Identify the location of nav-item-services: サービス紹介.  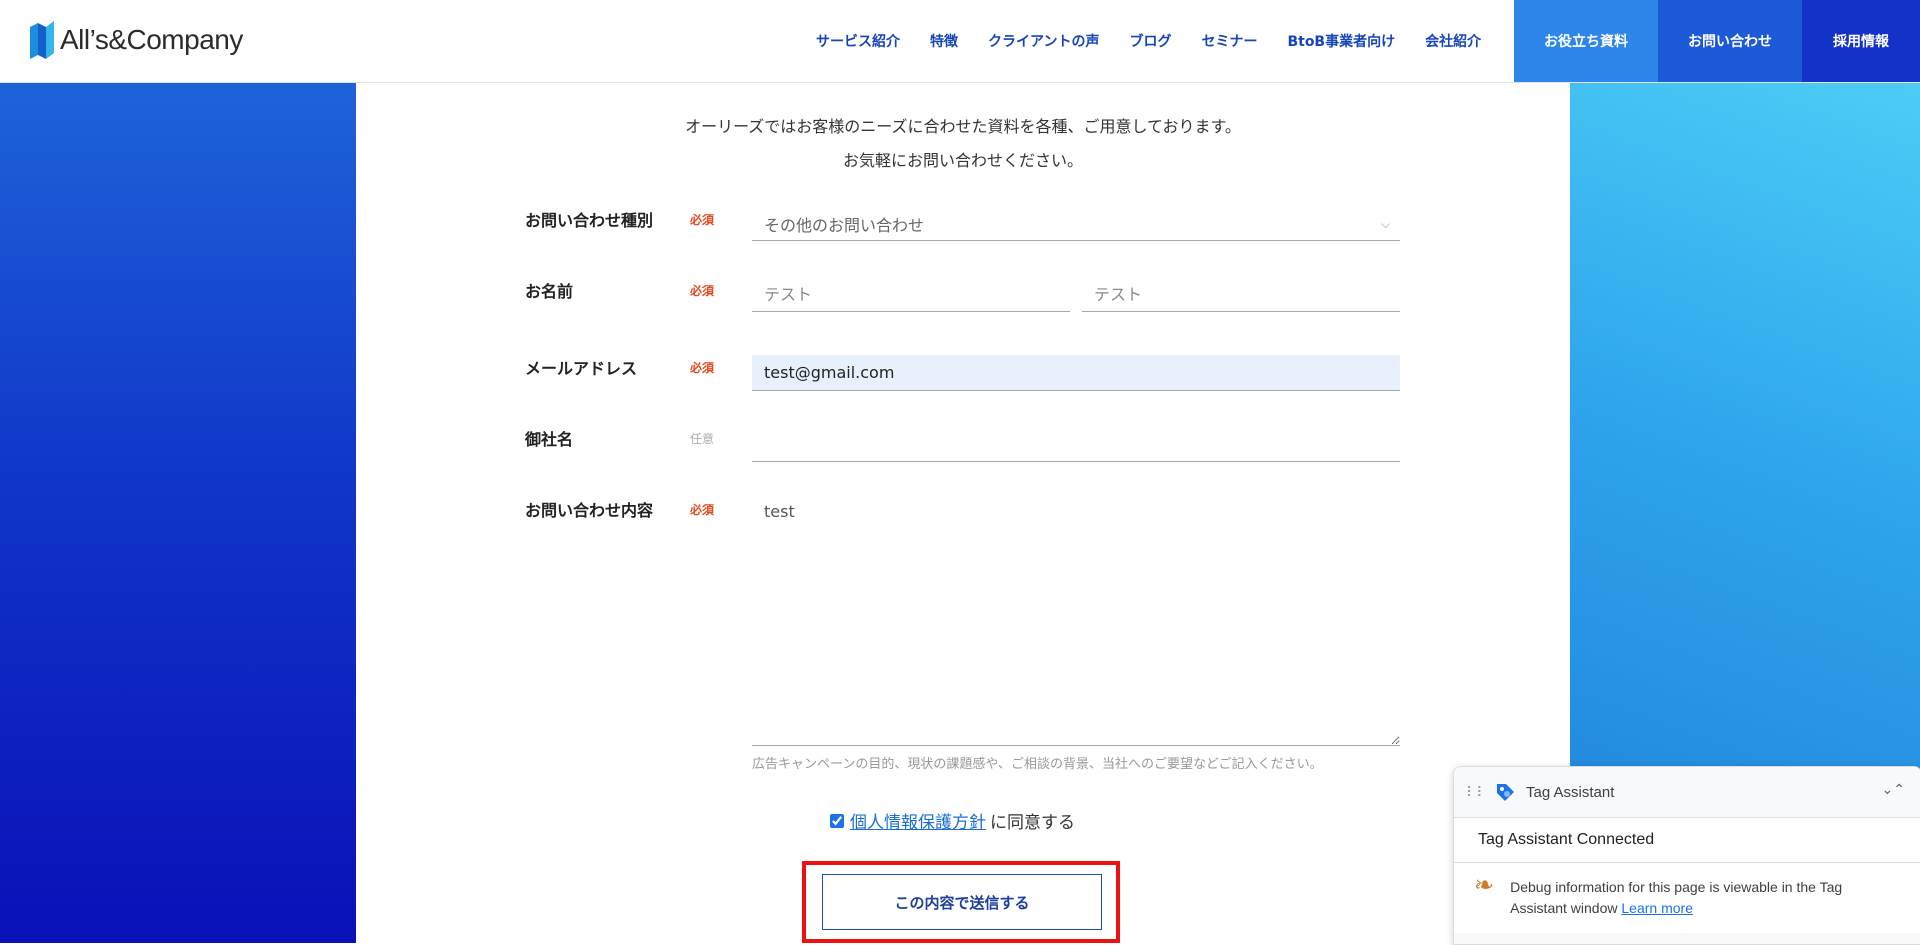
(858, 41).